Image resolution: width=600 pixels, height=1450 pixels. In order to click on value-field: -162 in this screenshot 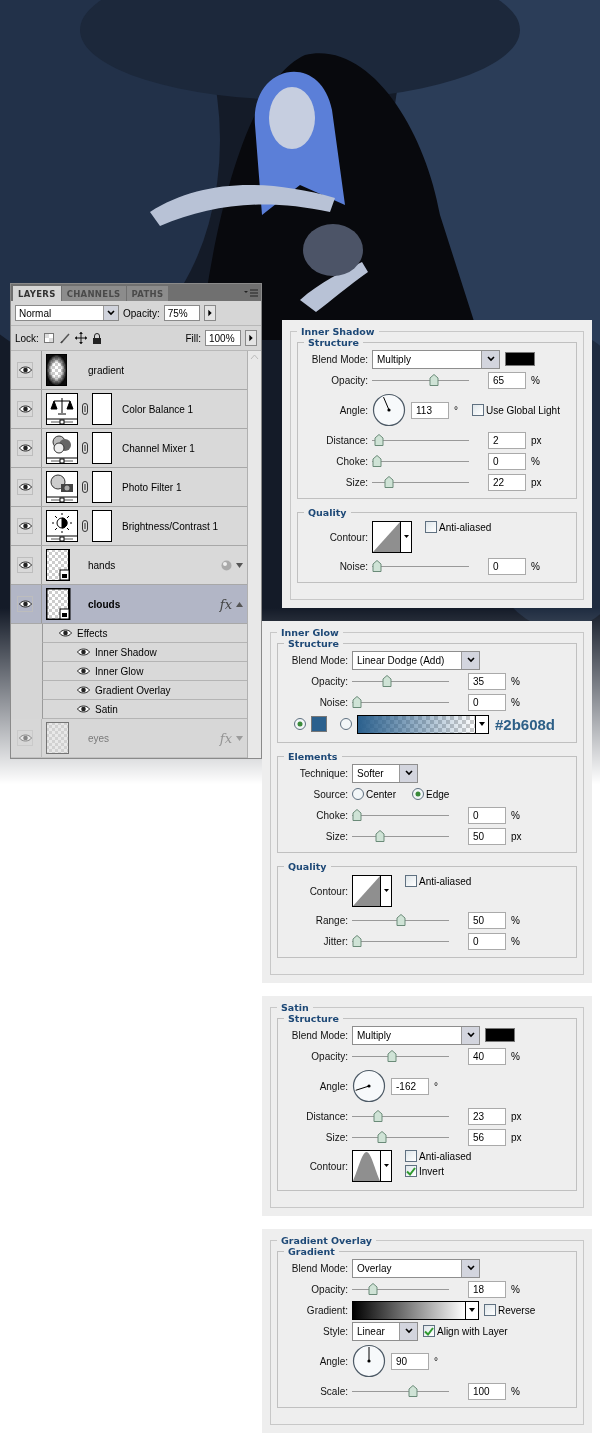, I will do `click(410, 1086)`.